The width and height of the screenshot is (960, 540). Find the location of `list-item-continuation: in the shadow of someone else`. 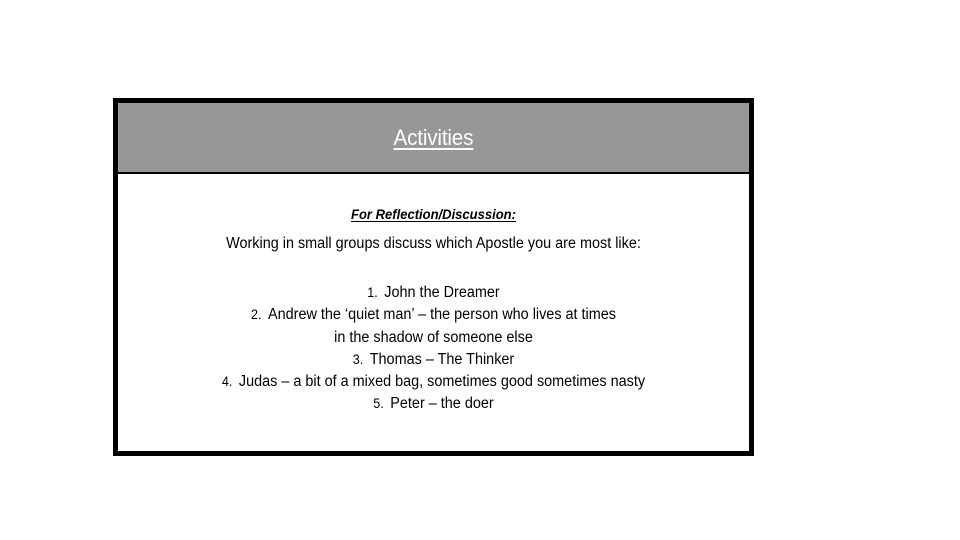

list-item-continuation: in the shadow of someone else is located at coordinates (433, 338).